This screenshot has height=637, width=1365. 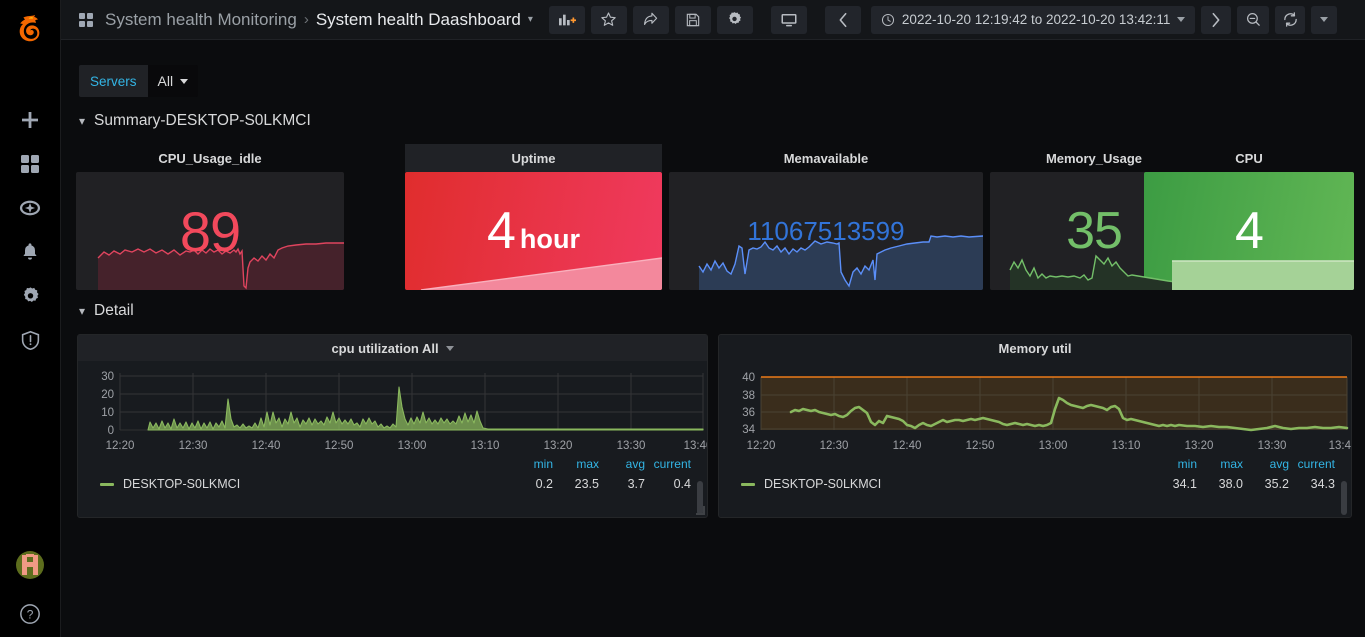 I want to click on variable-label: Servers, so click(x=113, y=81).